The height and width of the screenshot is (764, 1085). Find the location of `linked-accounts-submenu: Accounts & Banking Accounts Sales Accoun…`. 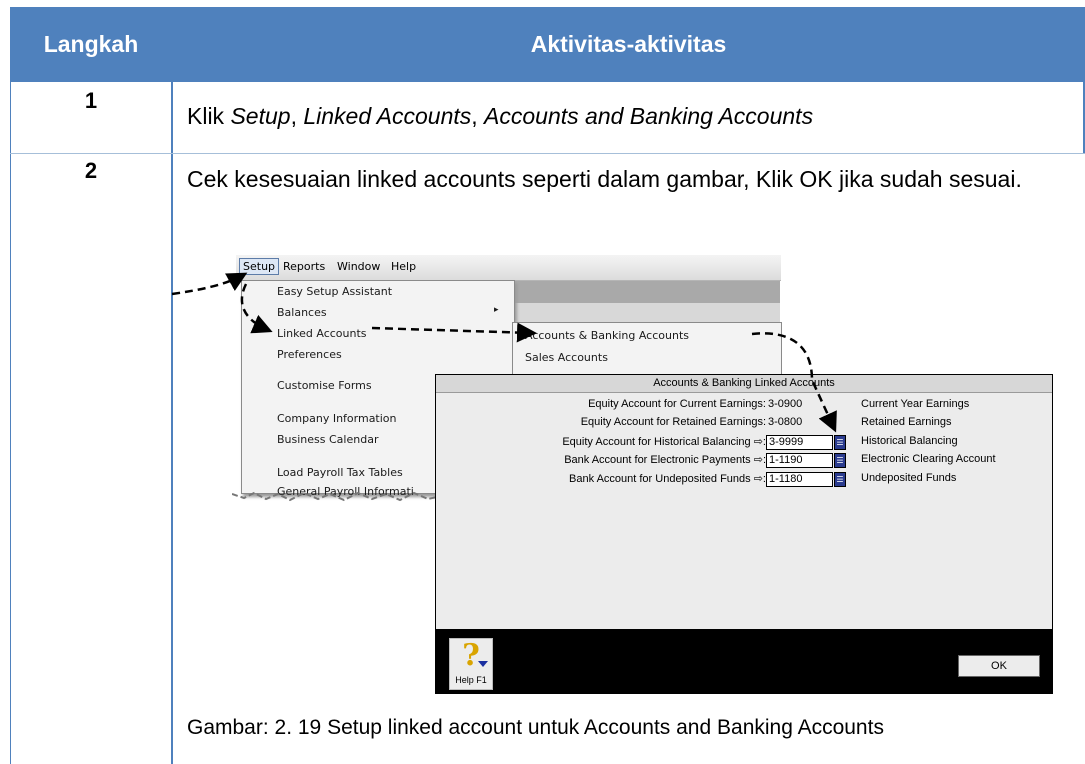

linked-accounts-submenu: Accounts & Banking Accounts Sales Accoun… is located at coordinates (647, 350).